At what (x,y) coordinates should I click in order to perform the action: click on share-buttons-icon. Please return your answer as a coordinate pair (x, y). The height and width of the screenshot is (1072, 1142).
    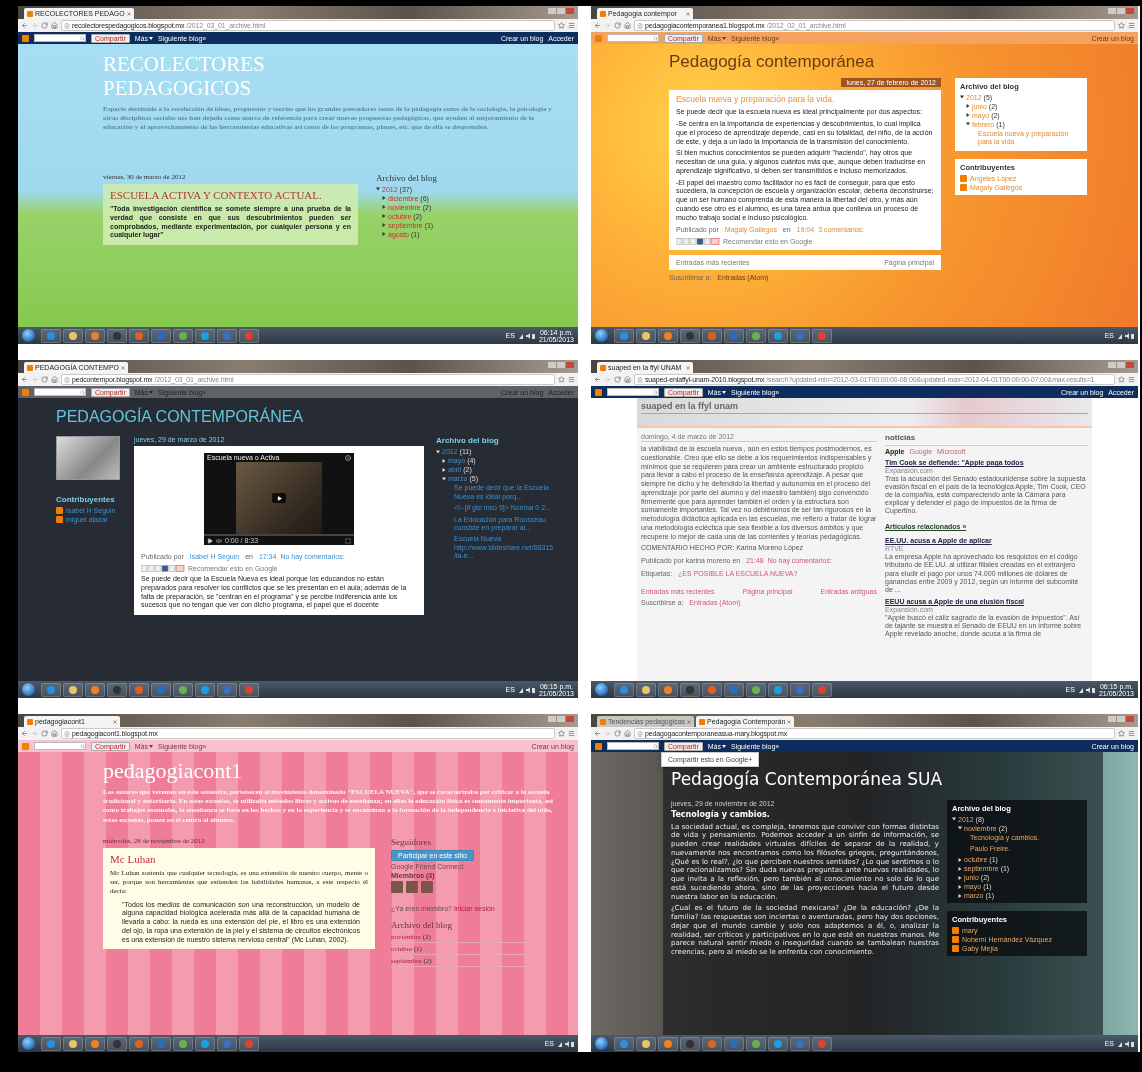
    Looking at the image, I should click on (698, 242).